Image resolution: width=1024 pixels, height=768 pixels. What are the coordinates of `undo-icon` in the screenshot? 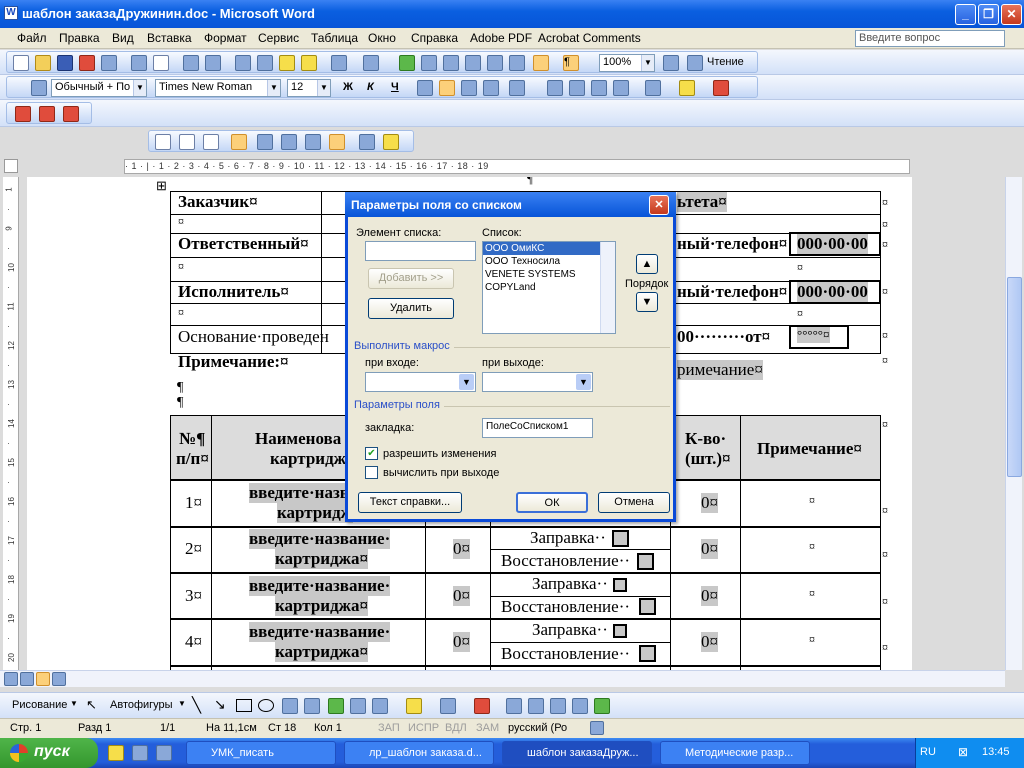 It's located at (339, 63).